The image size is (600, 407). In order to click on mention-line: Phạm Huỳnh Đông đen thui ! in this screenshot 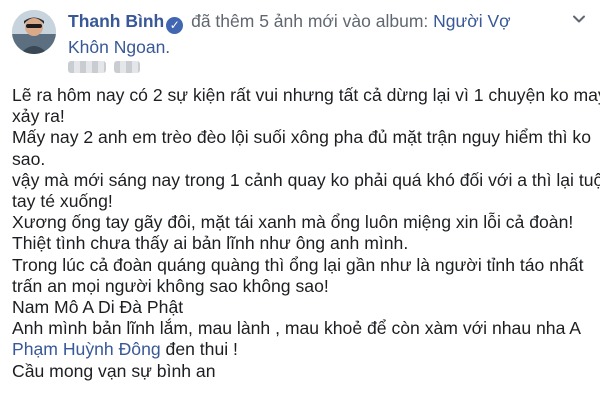, I will do `click(303, 349)`.